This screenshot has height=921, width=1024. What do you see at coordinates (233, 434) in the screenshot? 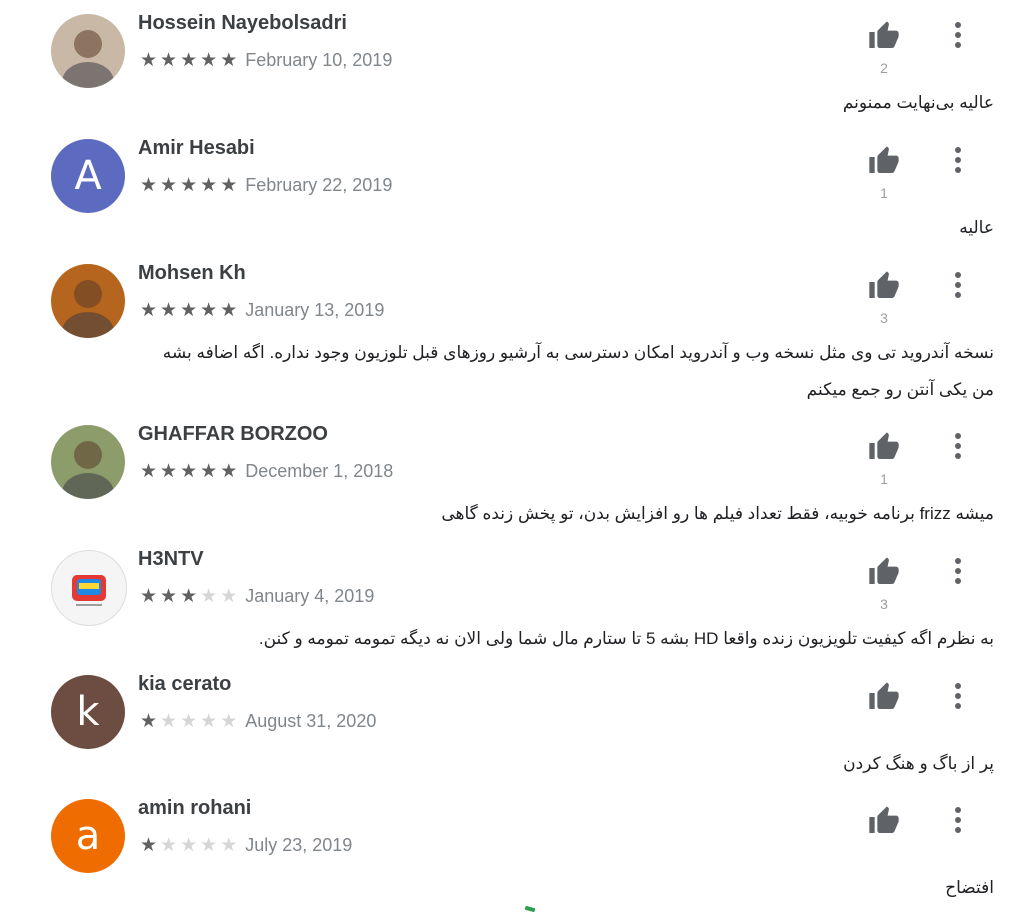
I see `reviewer-name: GHAFFAR BORZOO` at bounding box center [233, 434].